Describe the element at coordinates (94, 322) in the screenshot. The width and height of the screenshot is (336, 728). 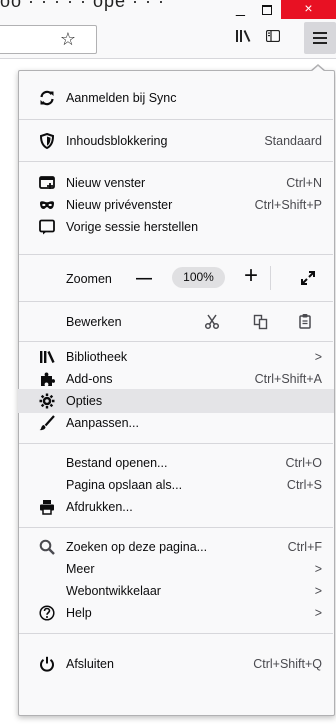
I see `menu-item-label: Bewerken` at that location.